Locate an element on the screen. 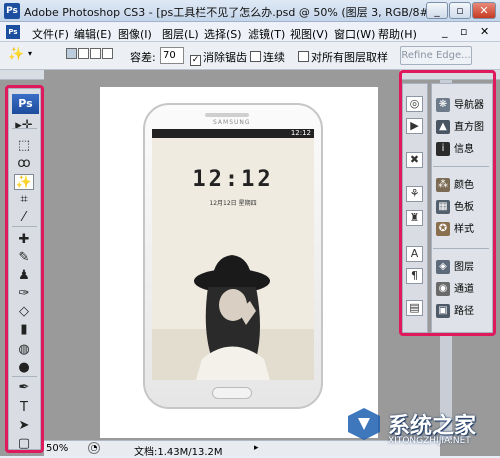  histogram-dock-icon: ▶ is located at coordinates (414, 126).